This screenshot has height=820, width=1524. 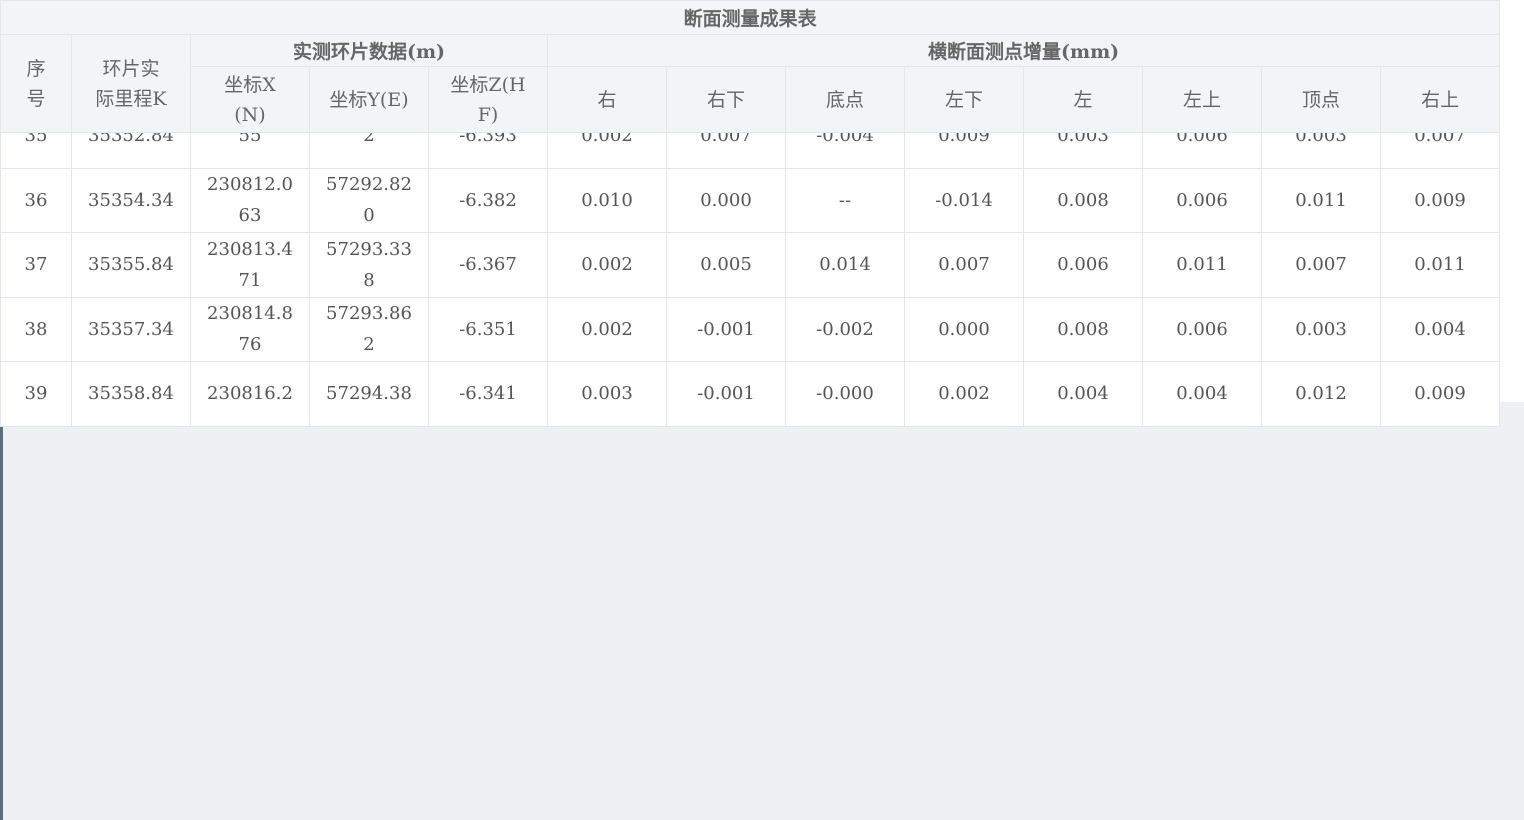 What do you see at coordinates (726, 99) in the screenshot?
I see `col-header-right-down: 右下` at bounding box center [726, 99].